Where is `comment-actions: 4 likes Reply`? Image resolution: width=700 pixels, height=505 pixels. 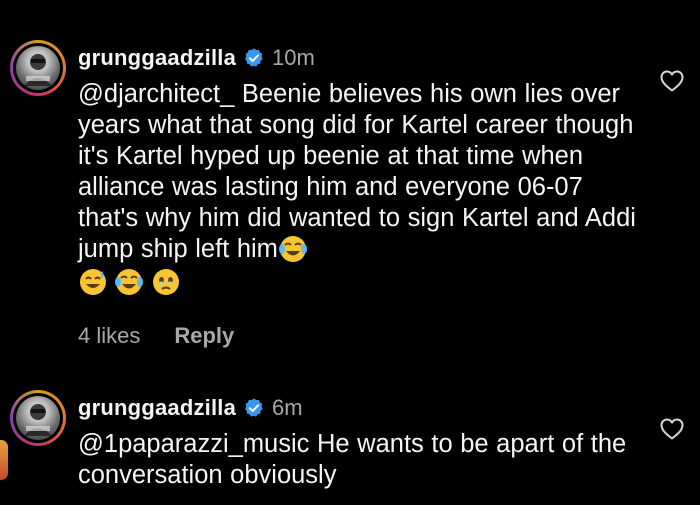 comment-actions: 4 likes Reply is located at coordinates (358, 336).